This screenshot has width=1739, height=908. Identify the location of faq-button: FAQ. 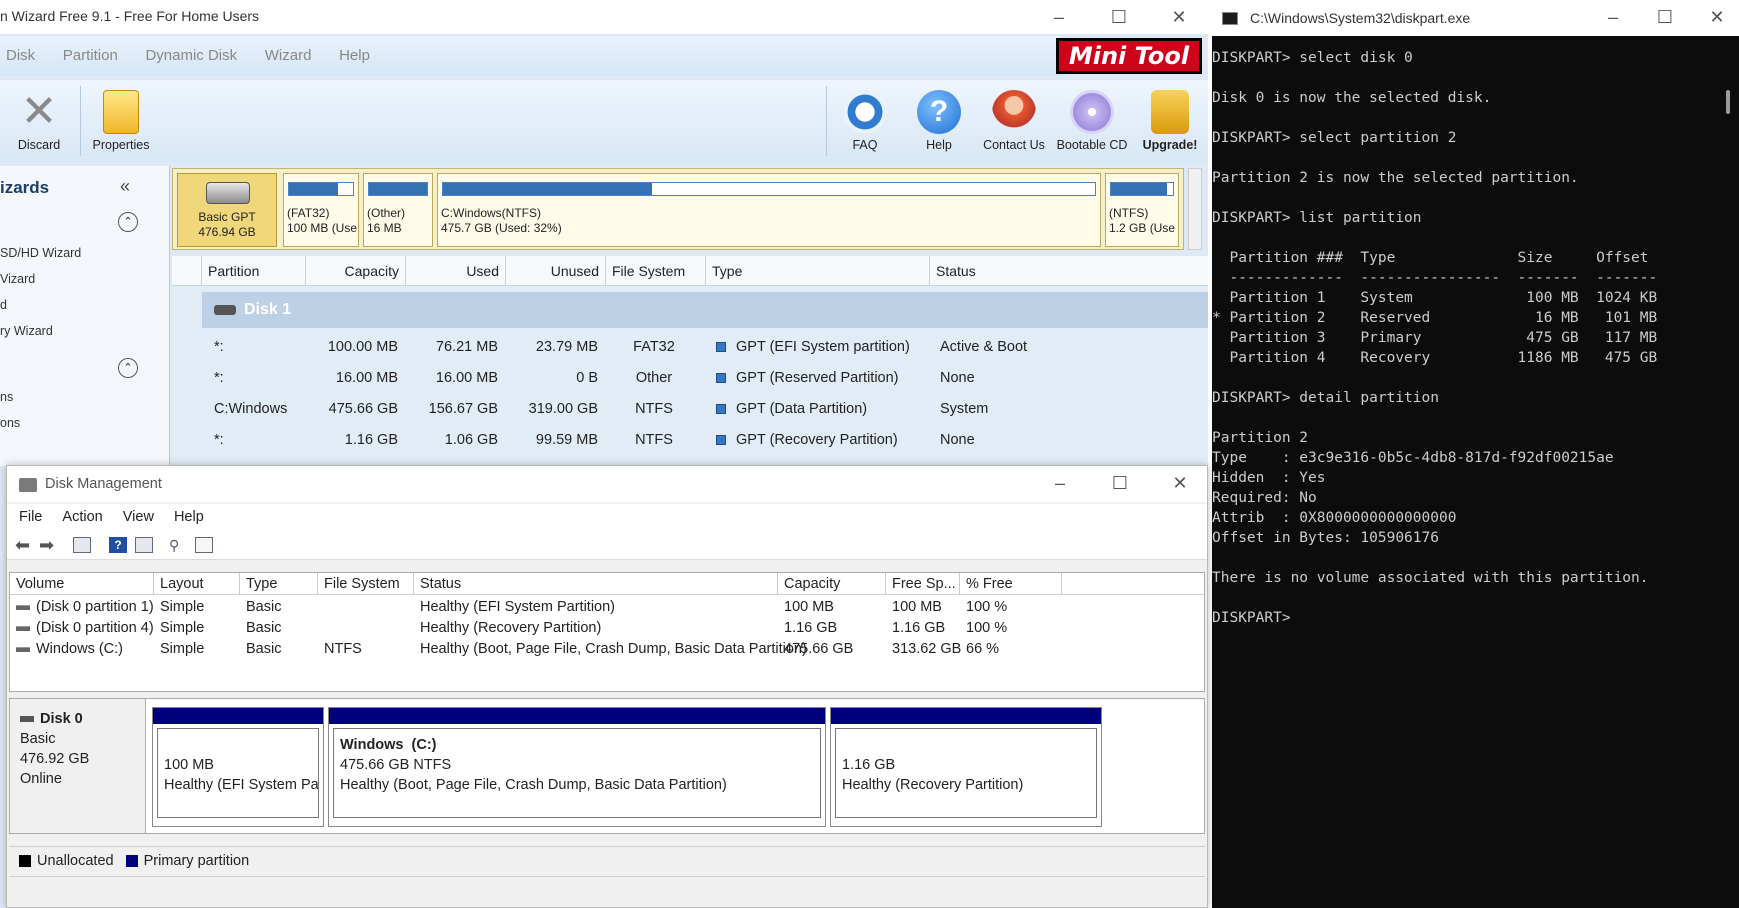
(865, 121).